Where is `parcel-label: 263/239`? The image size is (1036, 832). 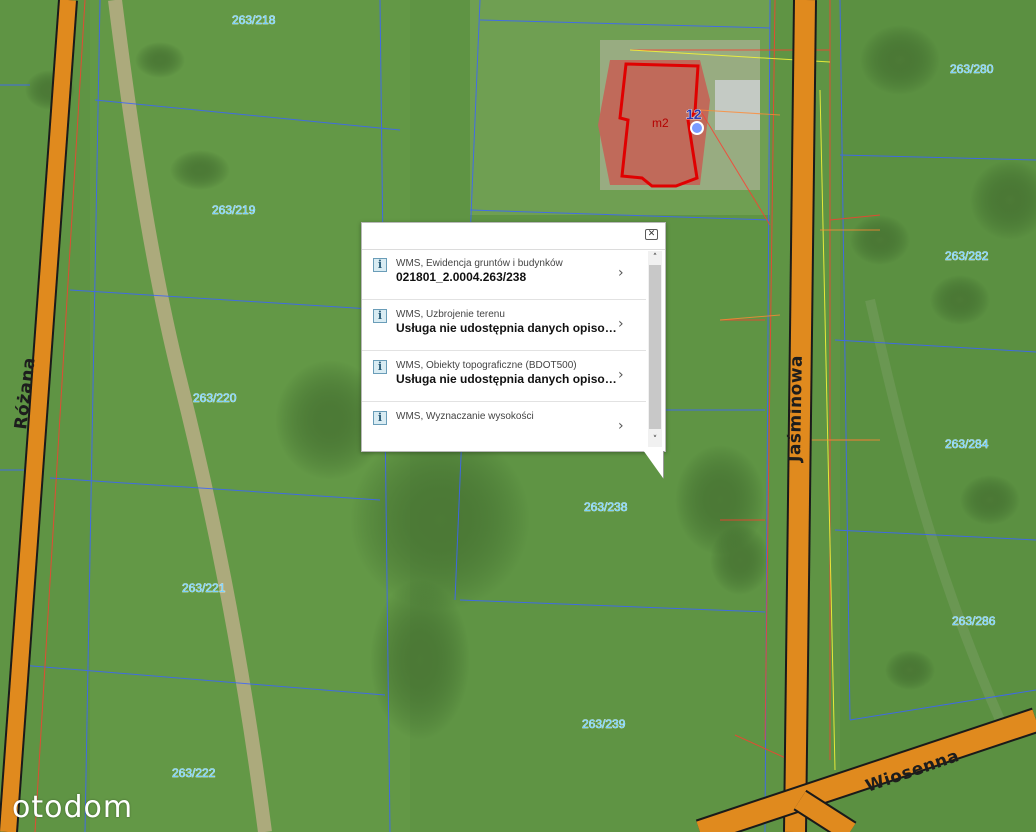
parcel-label: 263/239 is located at coordinates (604, 724).